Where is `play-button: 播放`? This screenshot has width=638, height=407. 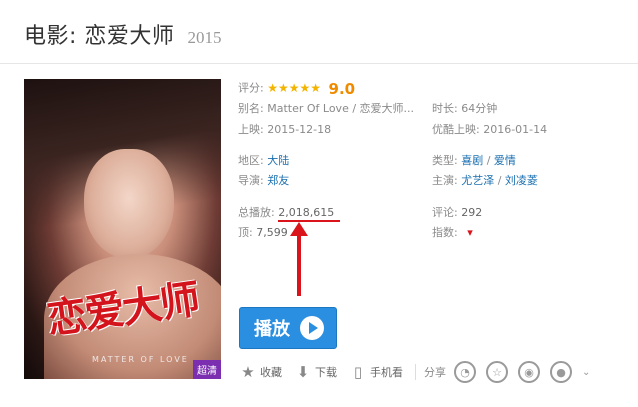
play-button: 播放 is located at coordinates (288, 328).